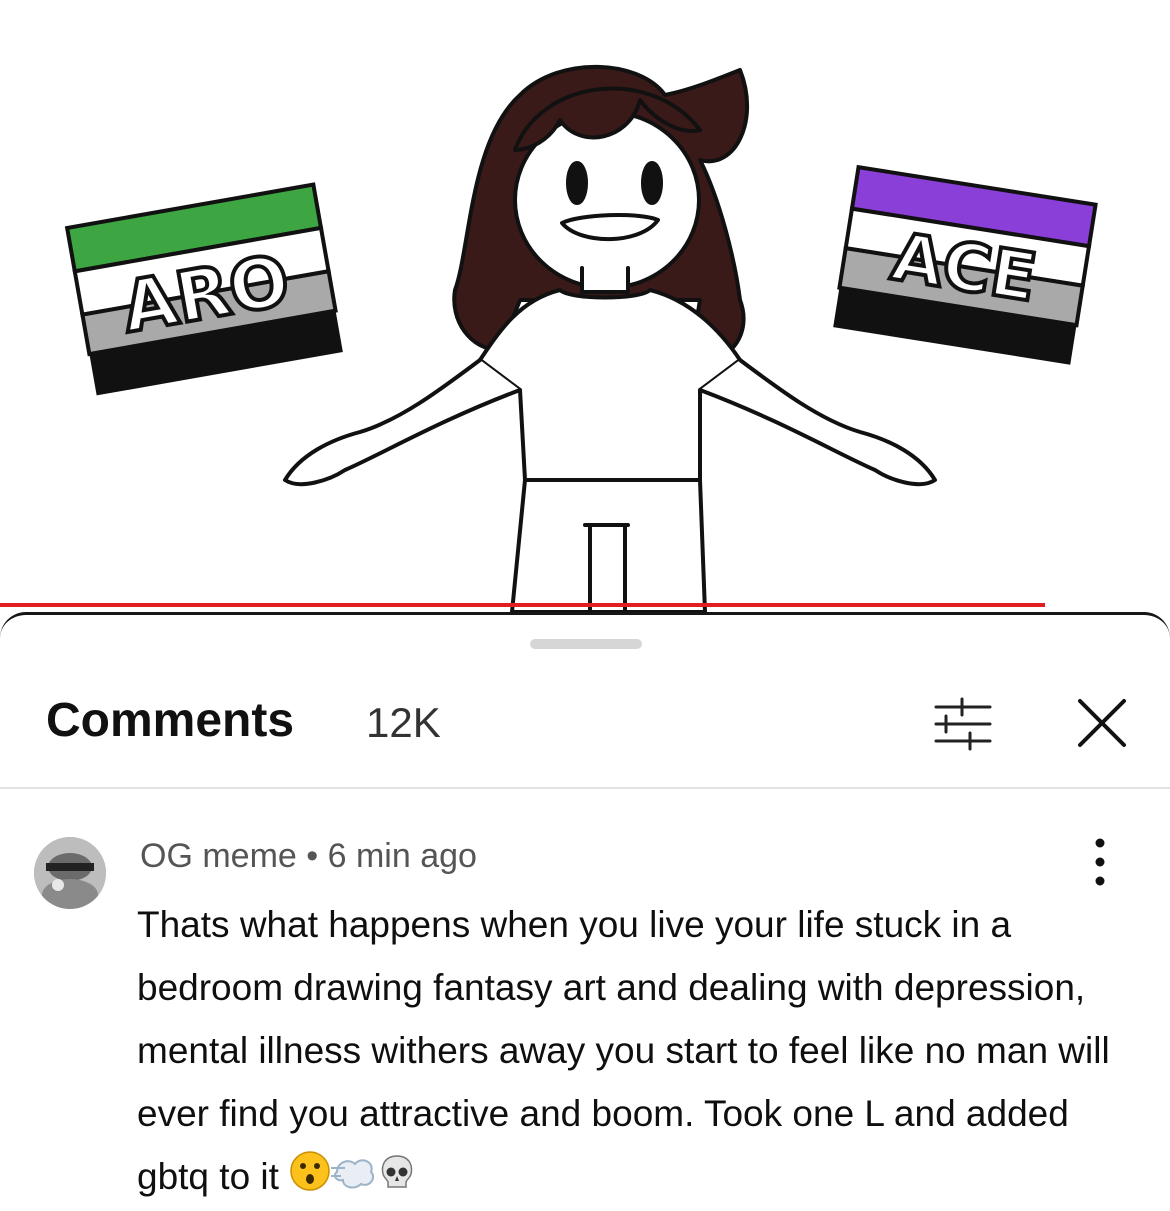  What do you see at coordinates (402, 856) in the screenshot?
I see `comment-time: 6 min ago` at bounding box center [402, 856].